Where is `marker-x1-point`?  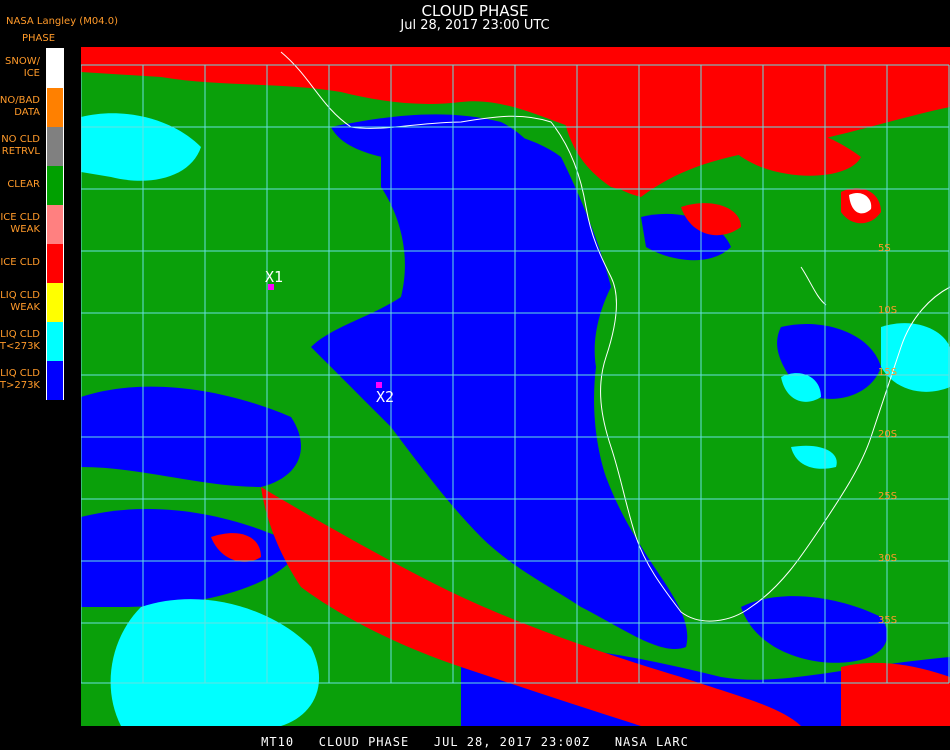 marker-x1-point is located at coordinates (271, 287).